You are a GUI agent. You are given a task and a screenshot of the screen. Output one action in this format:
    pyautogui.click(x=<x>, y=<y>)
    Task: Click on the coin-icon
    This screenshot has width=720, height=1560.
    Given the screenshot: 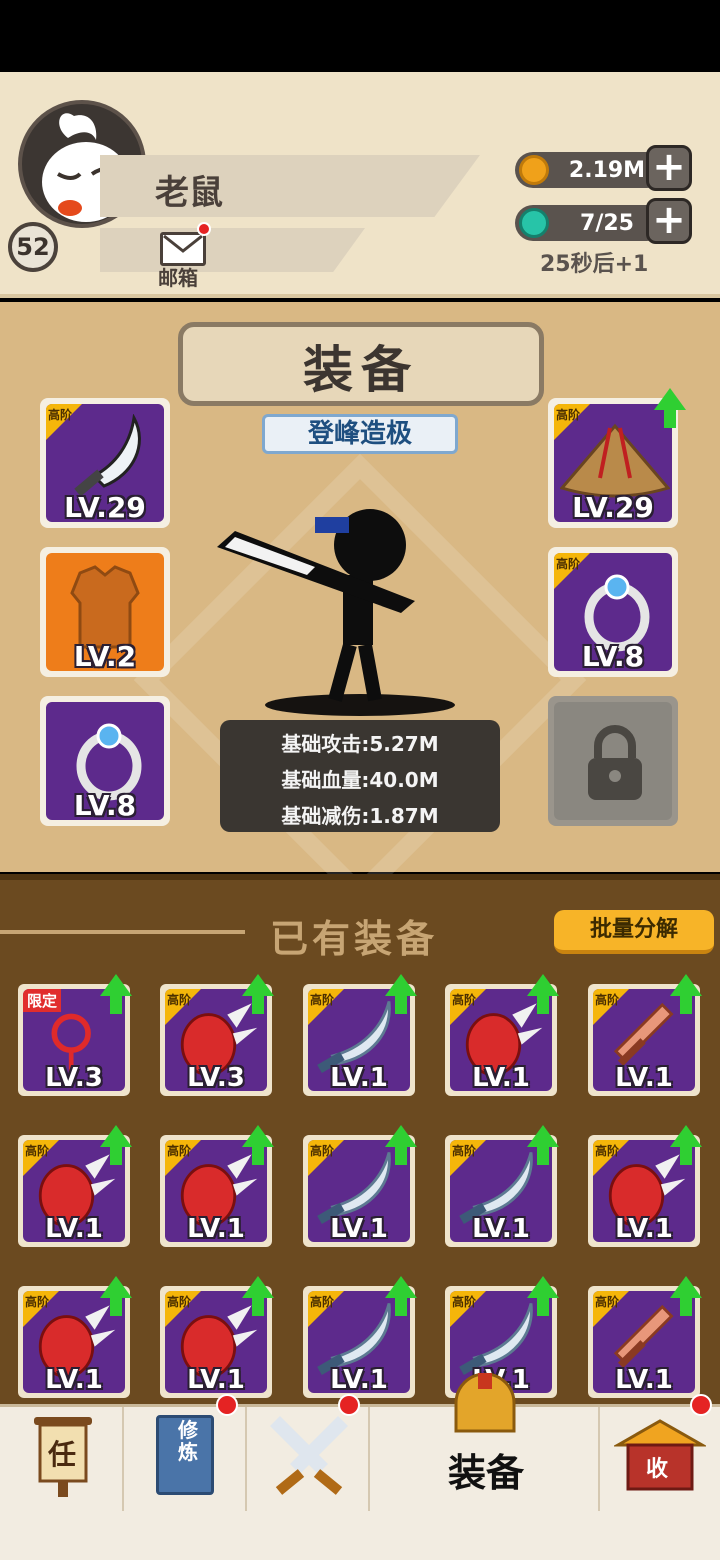 What is the action you would take?
    pyautogui.click(x=534, y=170)
    